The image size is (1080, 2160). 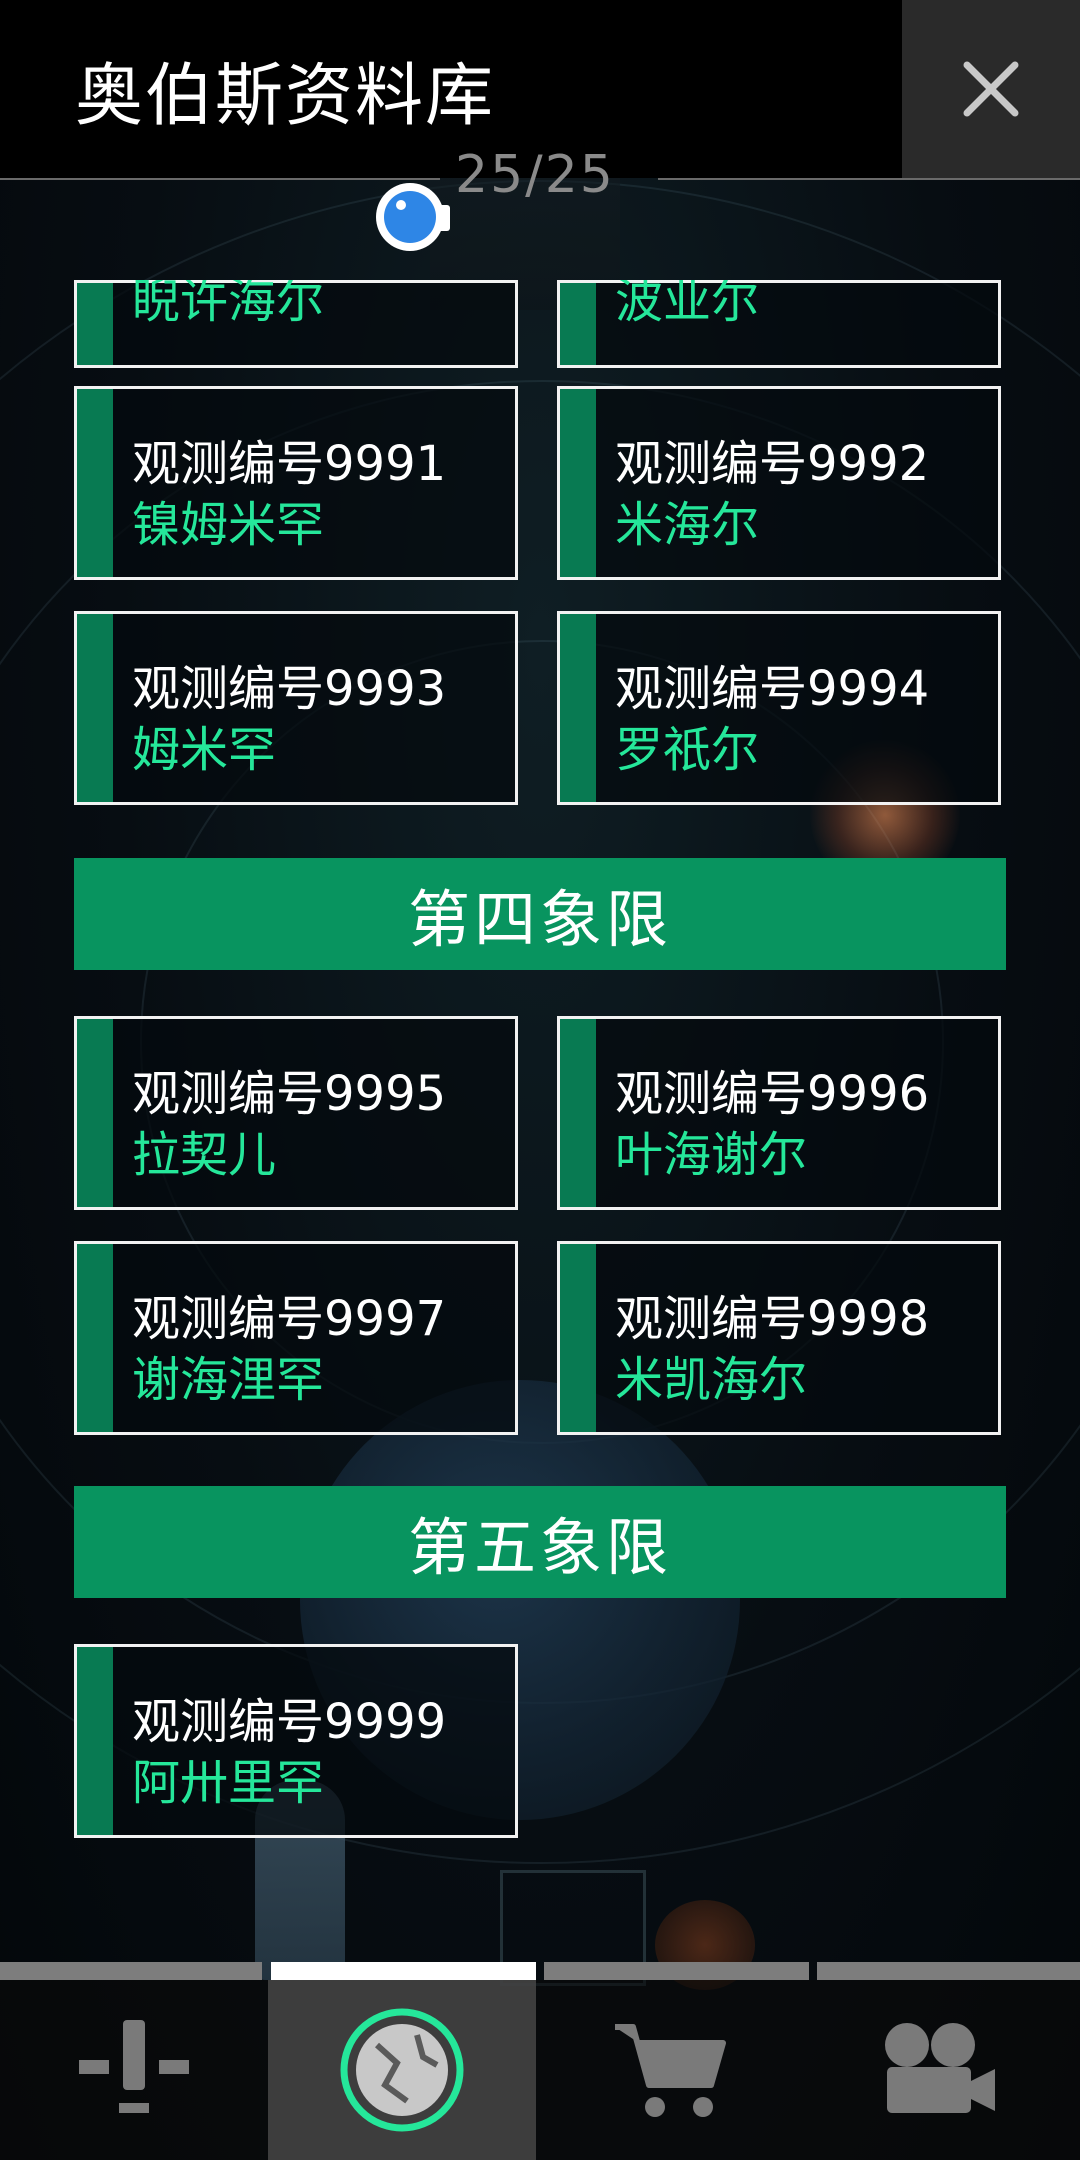 I want to click on list-item: 观测编号9998 米凯海尔, so click(x=779, y=1338).